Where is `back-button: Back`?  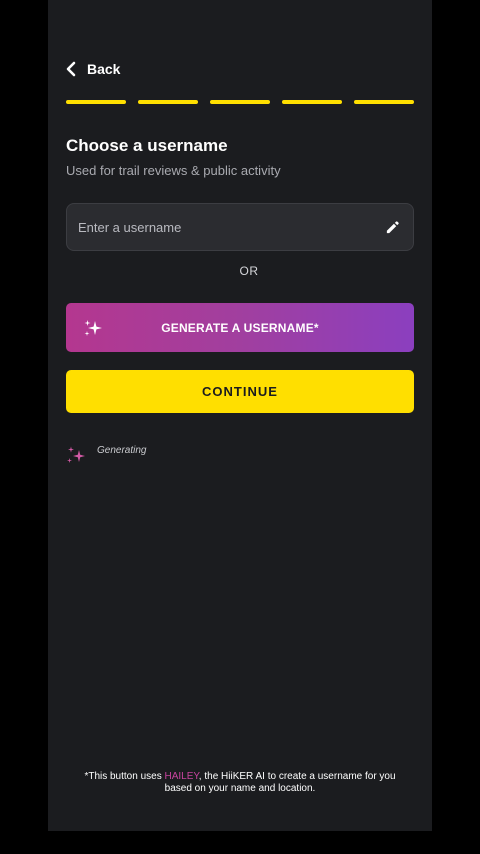
back-button: Back is located at coordinates (92, 69).